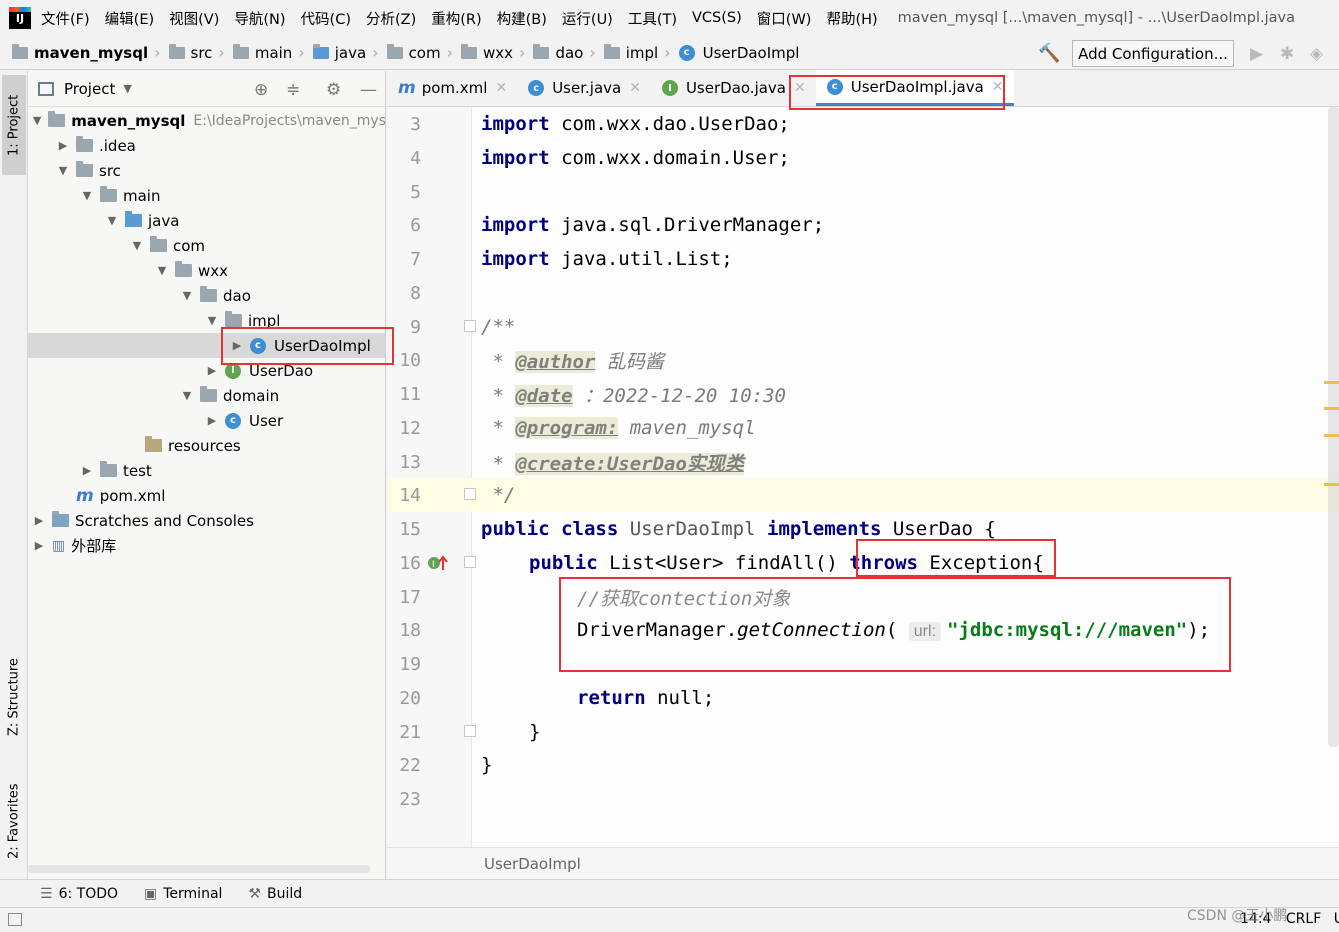 The width and height of the screenshot is (1339, 932). What do you see at coordinates (1303, 919) in the screenshot?
I see `line-separator: CRLF` at bounding box center [1303, 919].